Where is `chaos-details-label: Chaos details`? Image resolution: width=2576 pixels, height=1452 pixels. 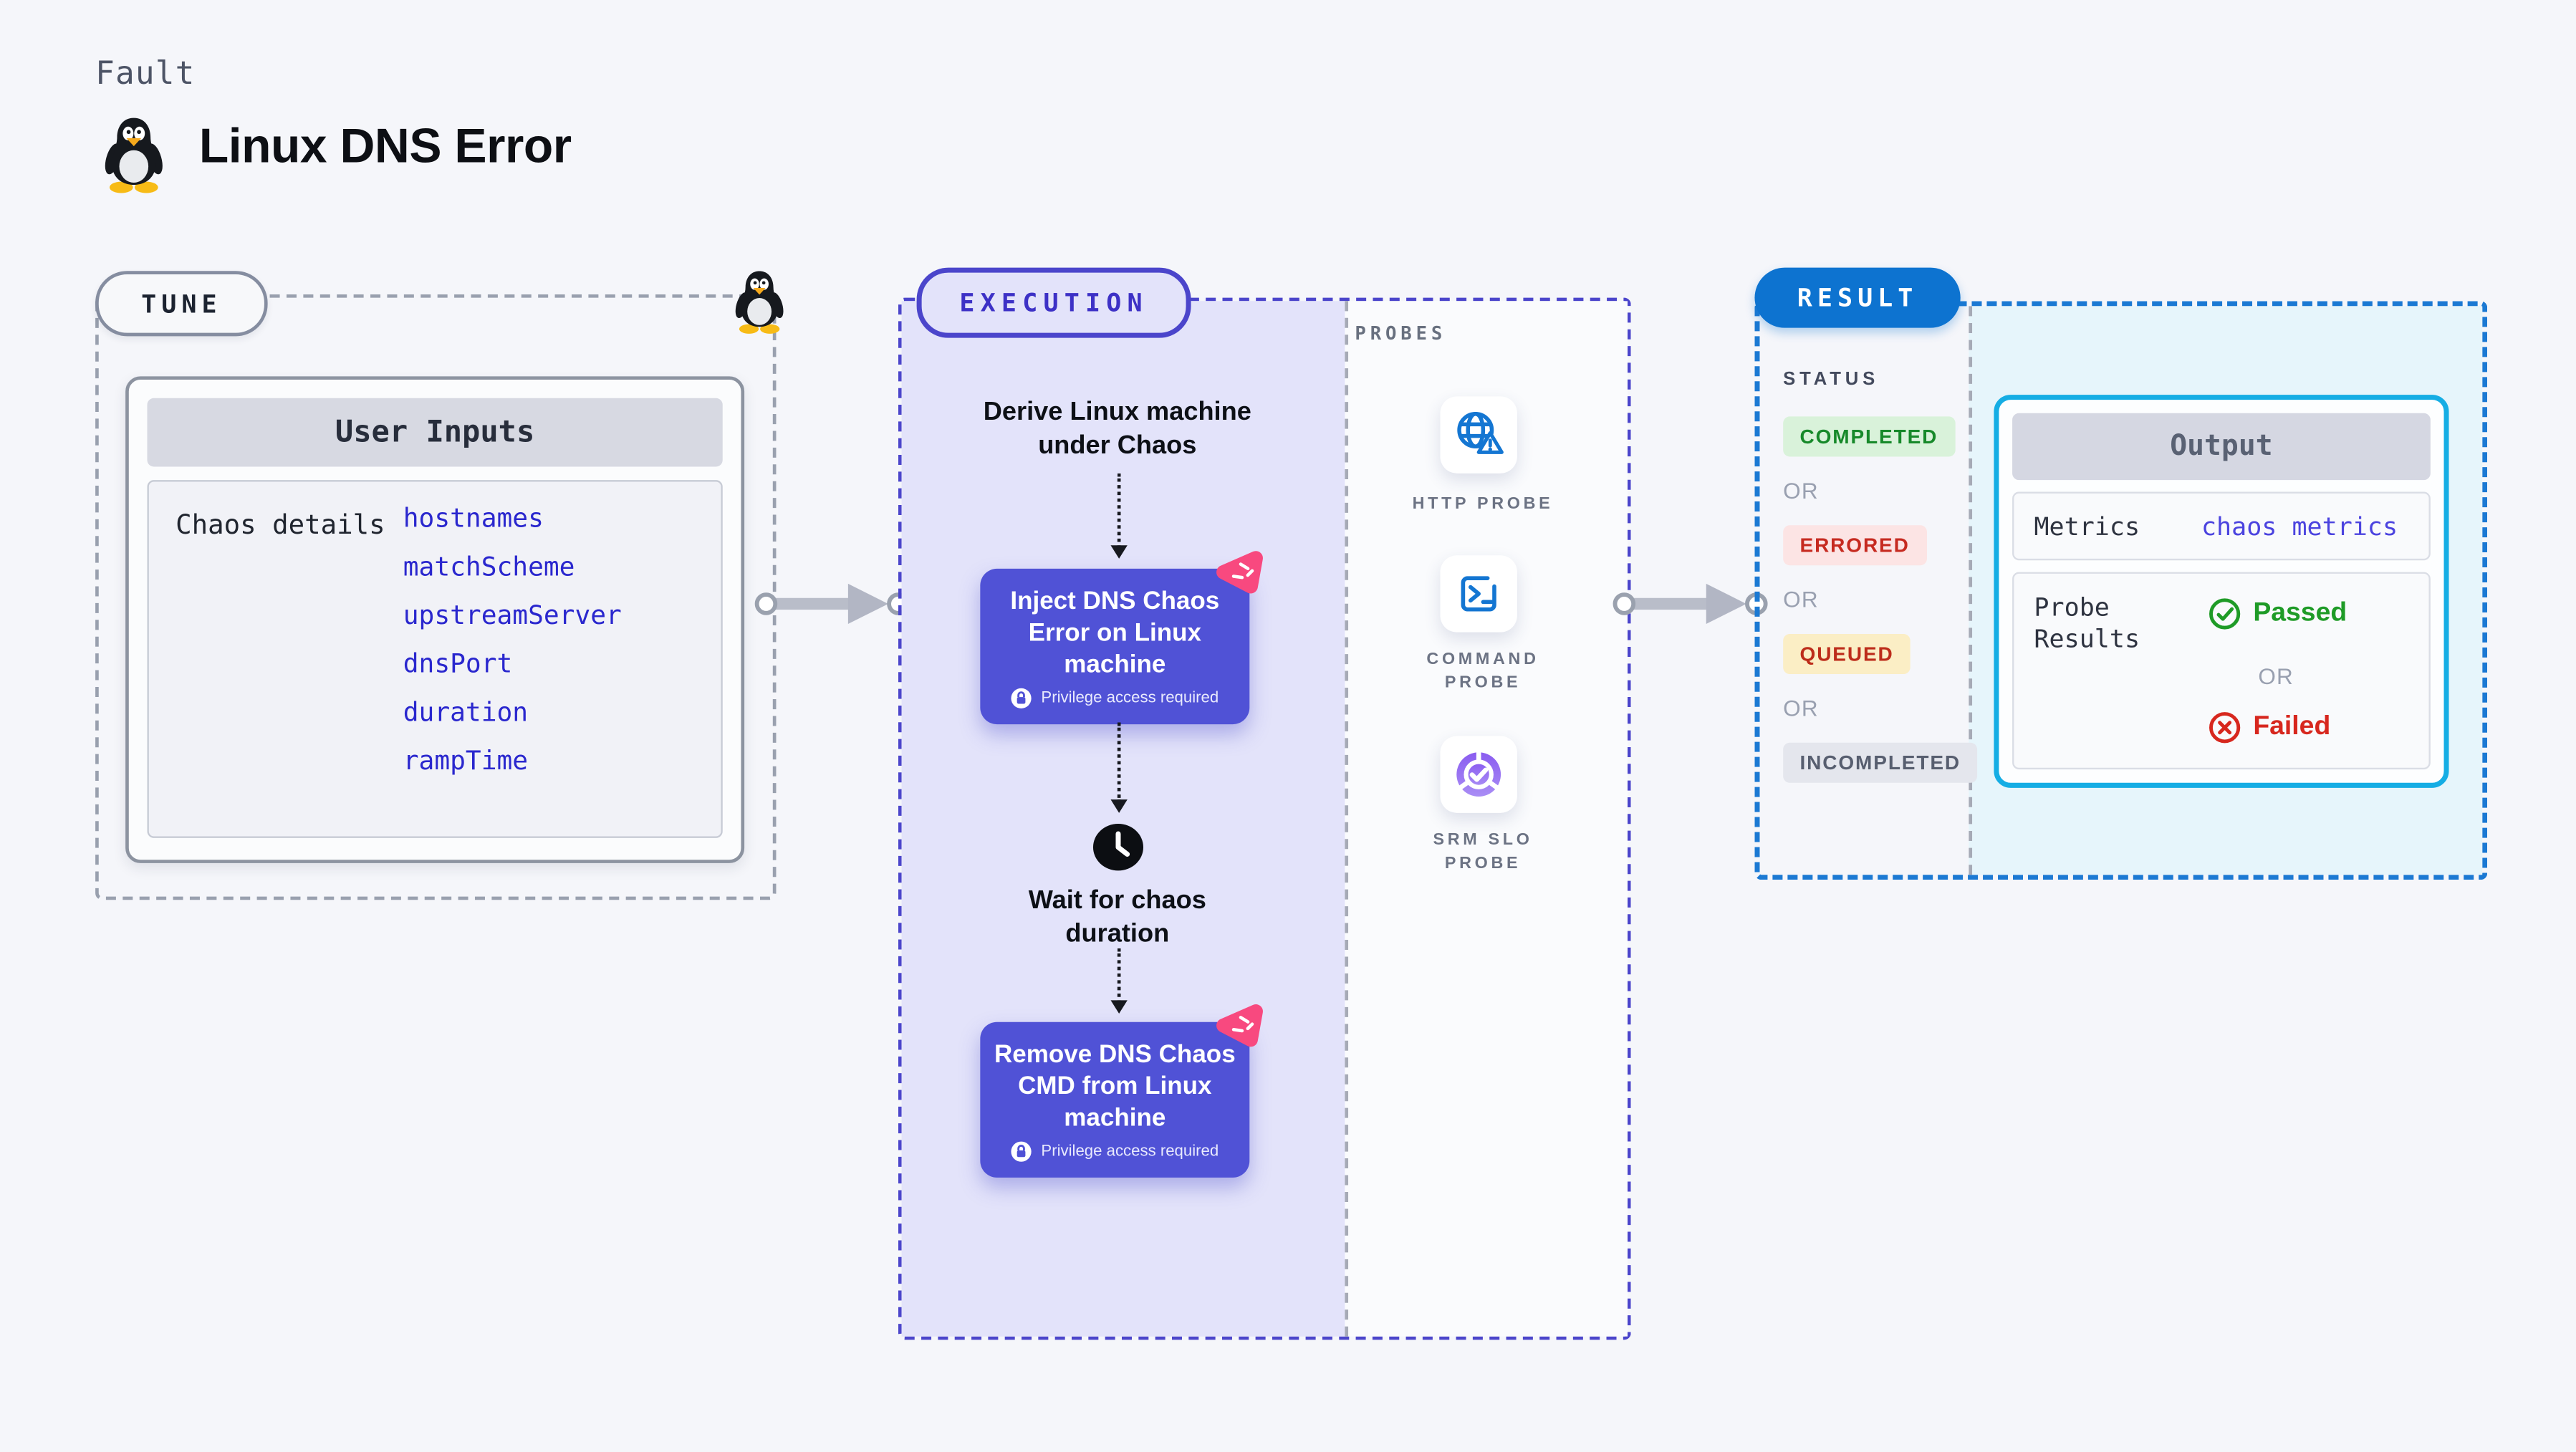 chaos-details-label: Chaos details is located at coordinates (280, 524).